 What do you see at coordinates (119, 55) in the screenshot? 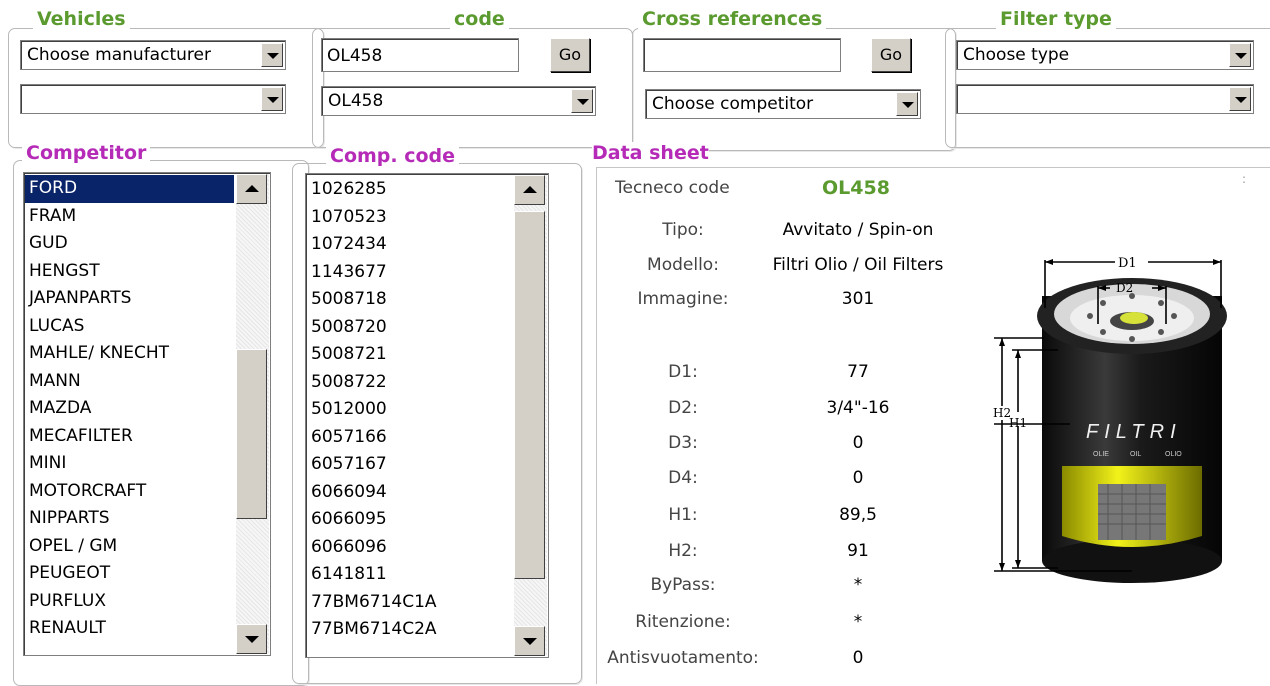
I see `manufacturer-select-value: Choose manufacturer` at bounding box center [119, 55].